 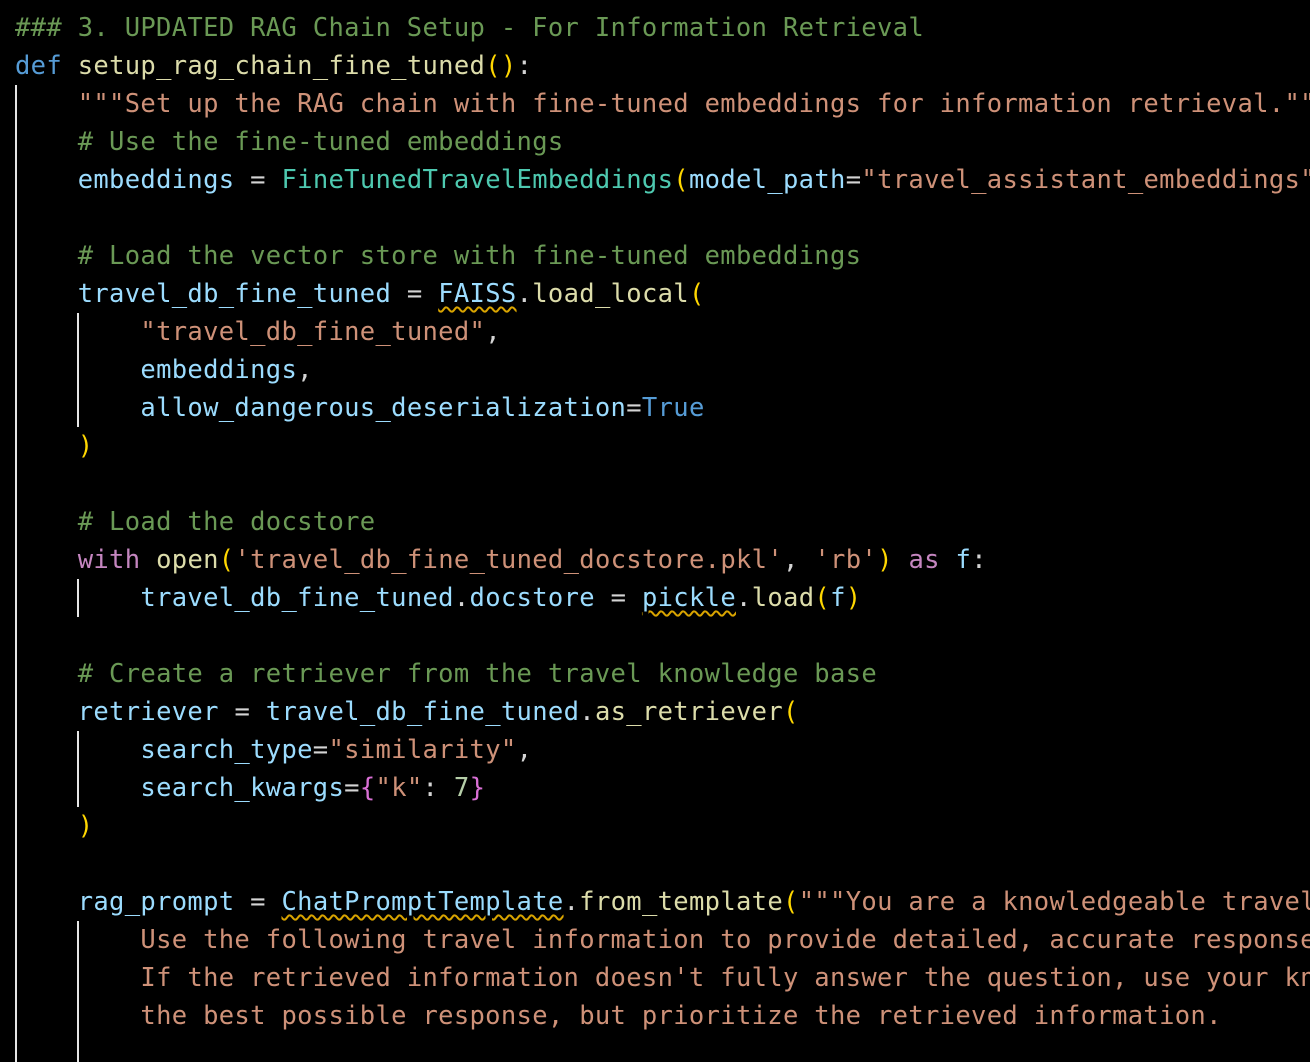 I want to click on code-token: from_template, so click(x=681, y=902).